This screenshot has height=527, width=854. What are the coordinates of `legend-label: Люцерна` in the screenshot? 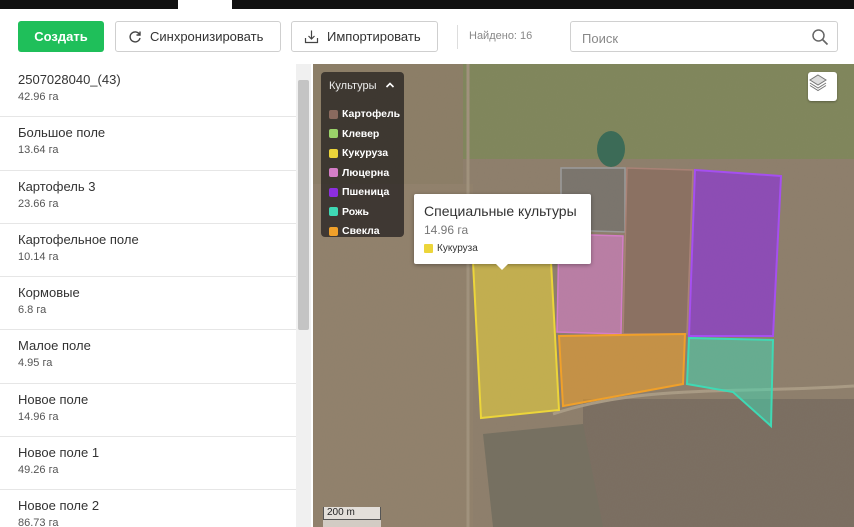 It's located at (366, 172).